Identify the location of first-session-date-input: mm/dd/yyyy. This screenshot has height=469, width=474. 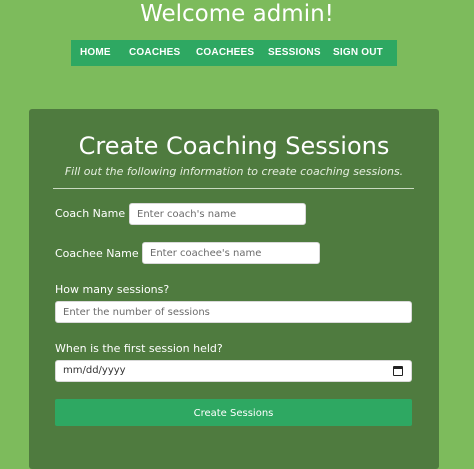
(233, 371).